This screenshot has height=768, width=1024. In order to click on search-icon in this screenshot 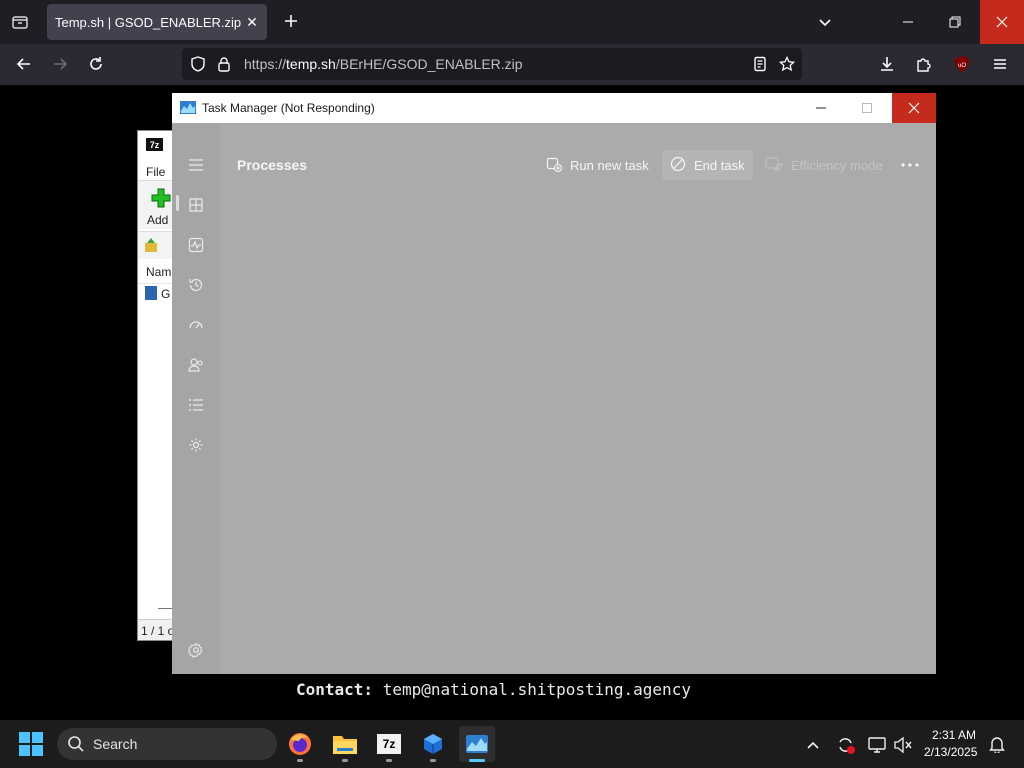, I will do `click(76, 744)`.